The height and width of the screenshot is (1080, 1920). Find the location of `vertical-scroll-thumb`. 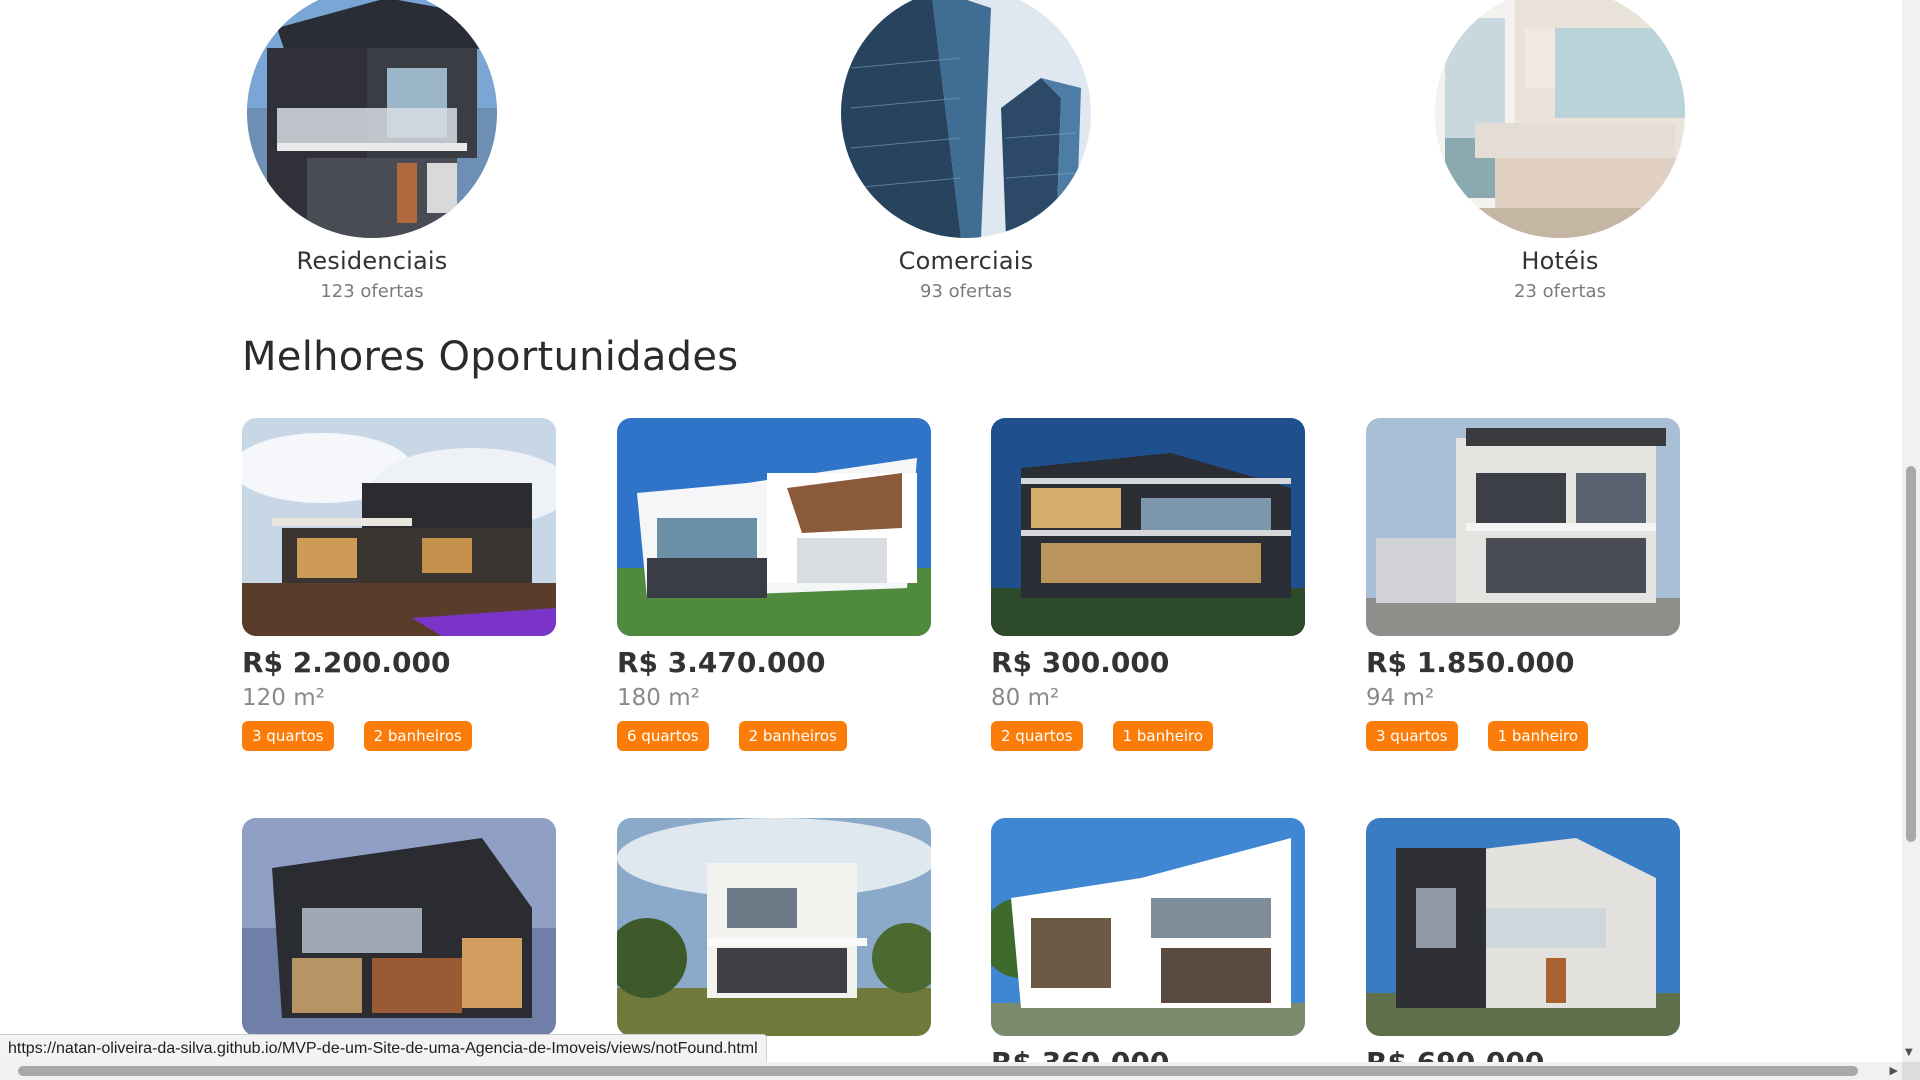

vertical-scroll-thumb is located at coordinates (1911, 654).